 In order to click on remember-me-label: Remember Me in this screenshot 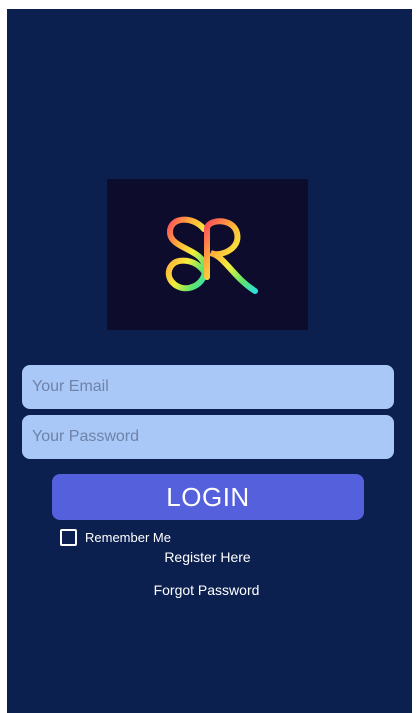, I will do `click(128, 537)`.